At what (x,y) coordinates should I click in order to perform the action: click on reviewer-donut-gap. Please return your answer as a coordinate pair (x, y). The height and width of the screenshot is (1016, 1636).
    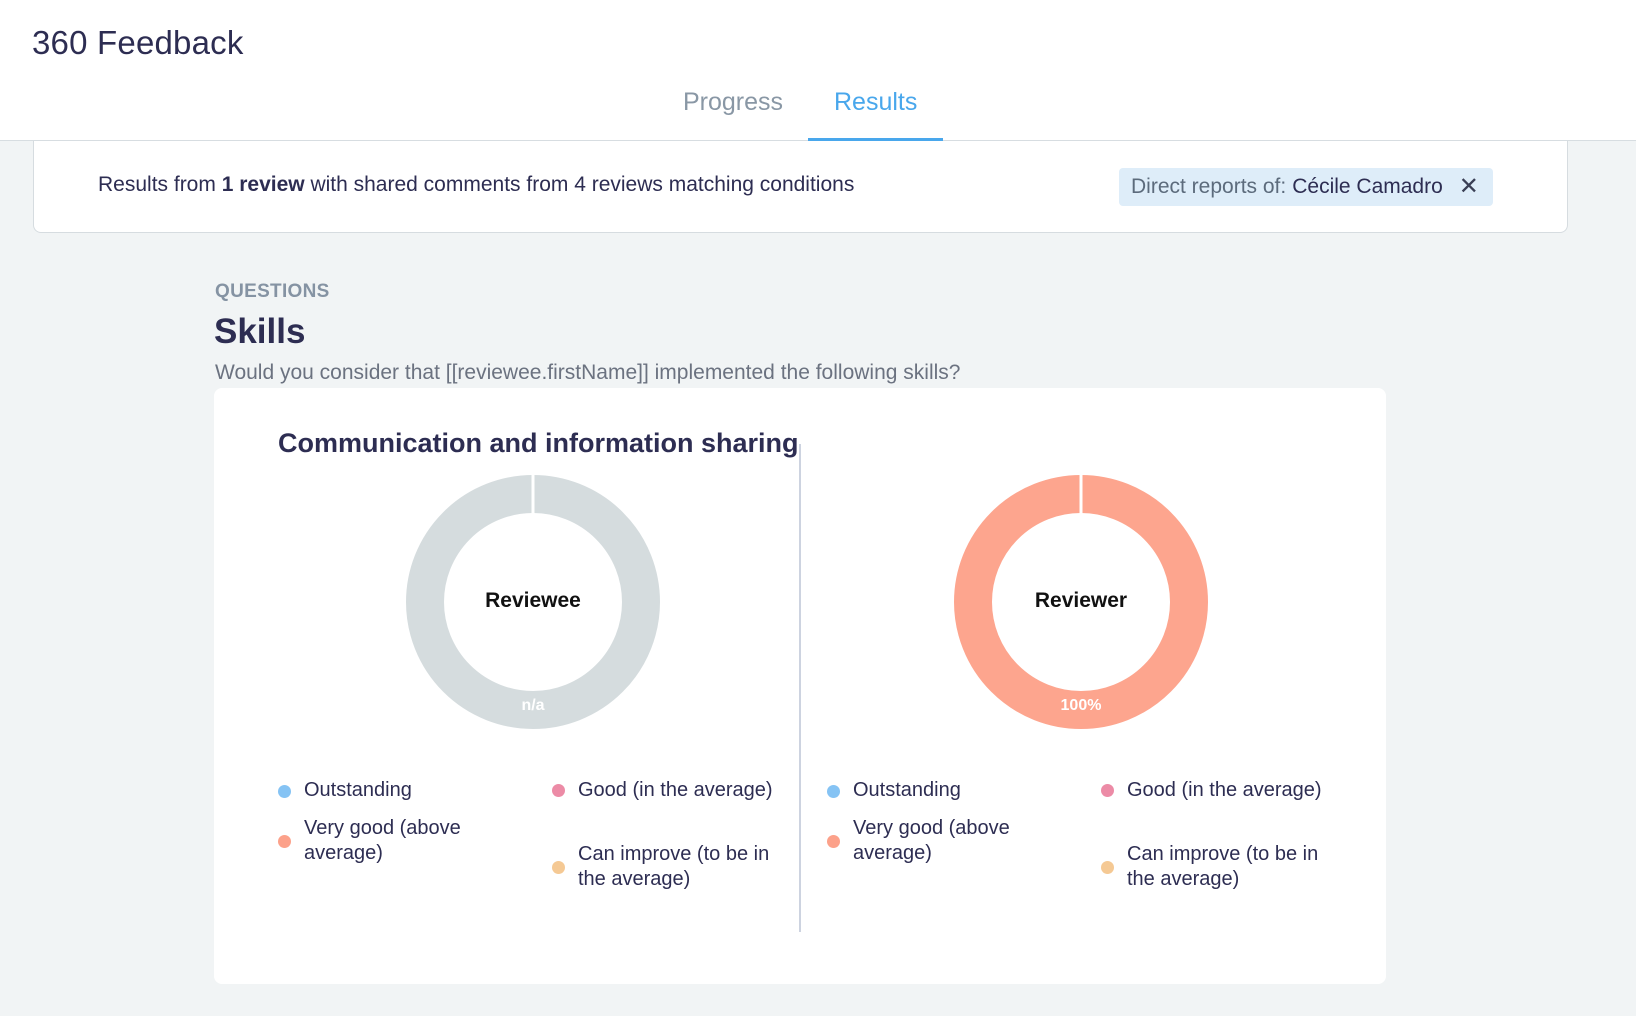
    Looking at the image, I should click on (1081, 494).